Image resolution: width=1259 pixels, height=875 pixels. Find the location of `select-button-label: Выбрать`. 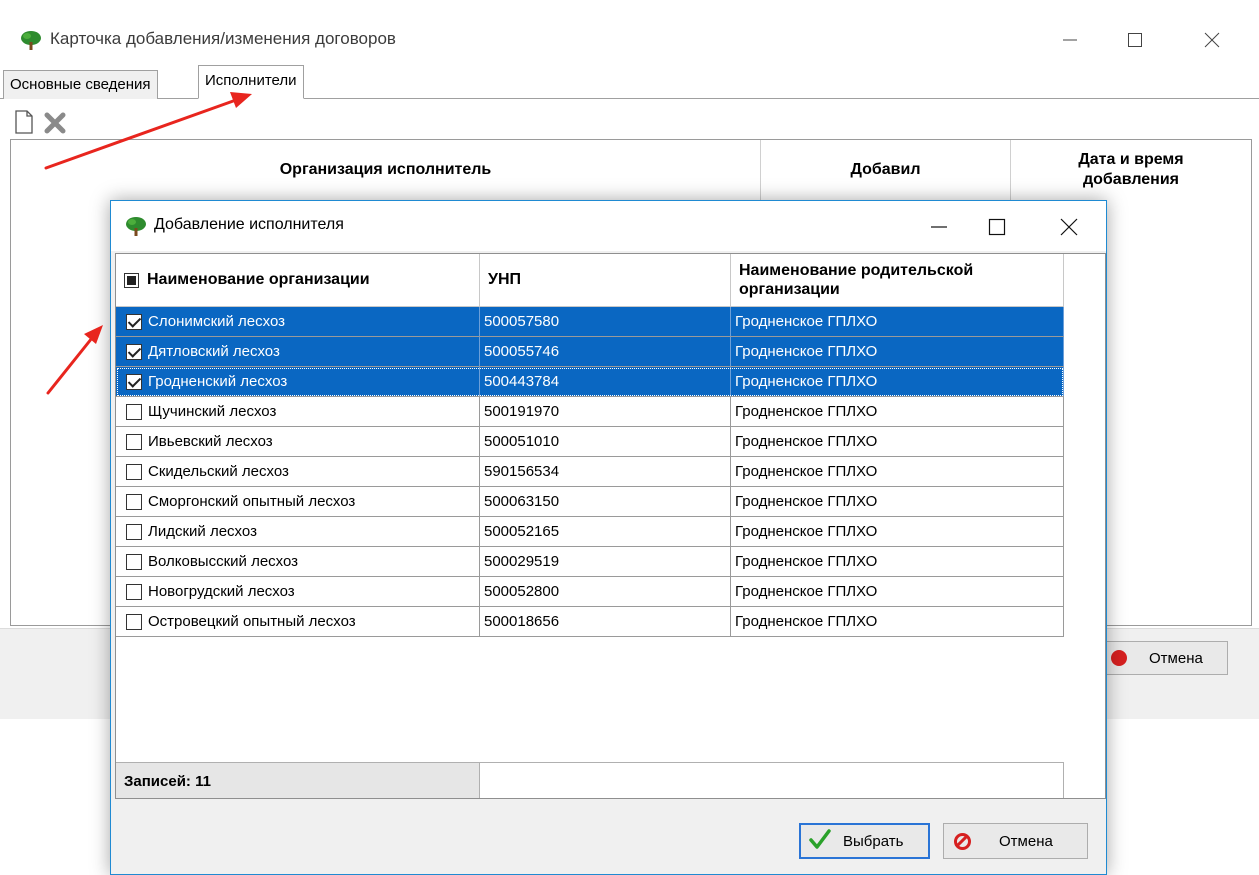

select-button-label: Выбрать is located at coordinates (873, 841).